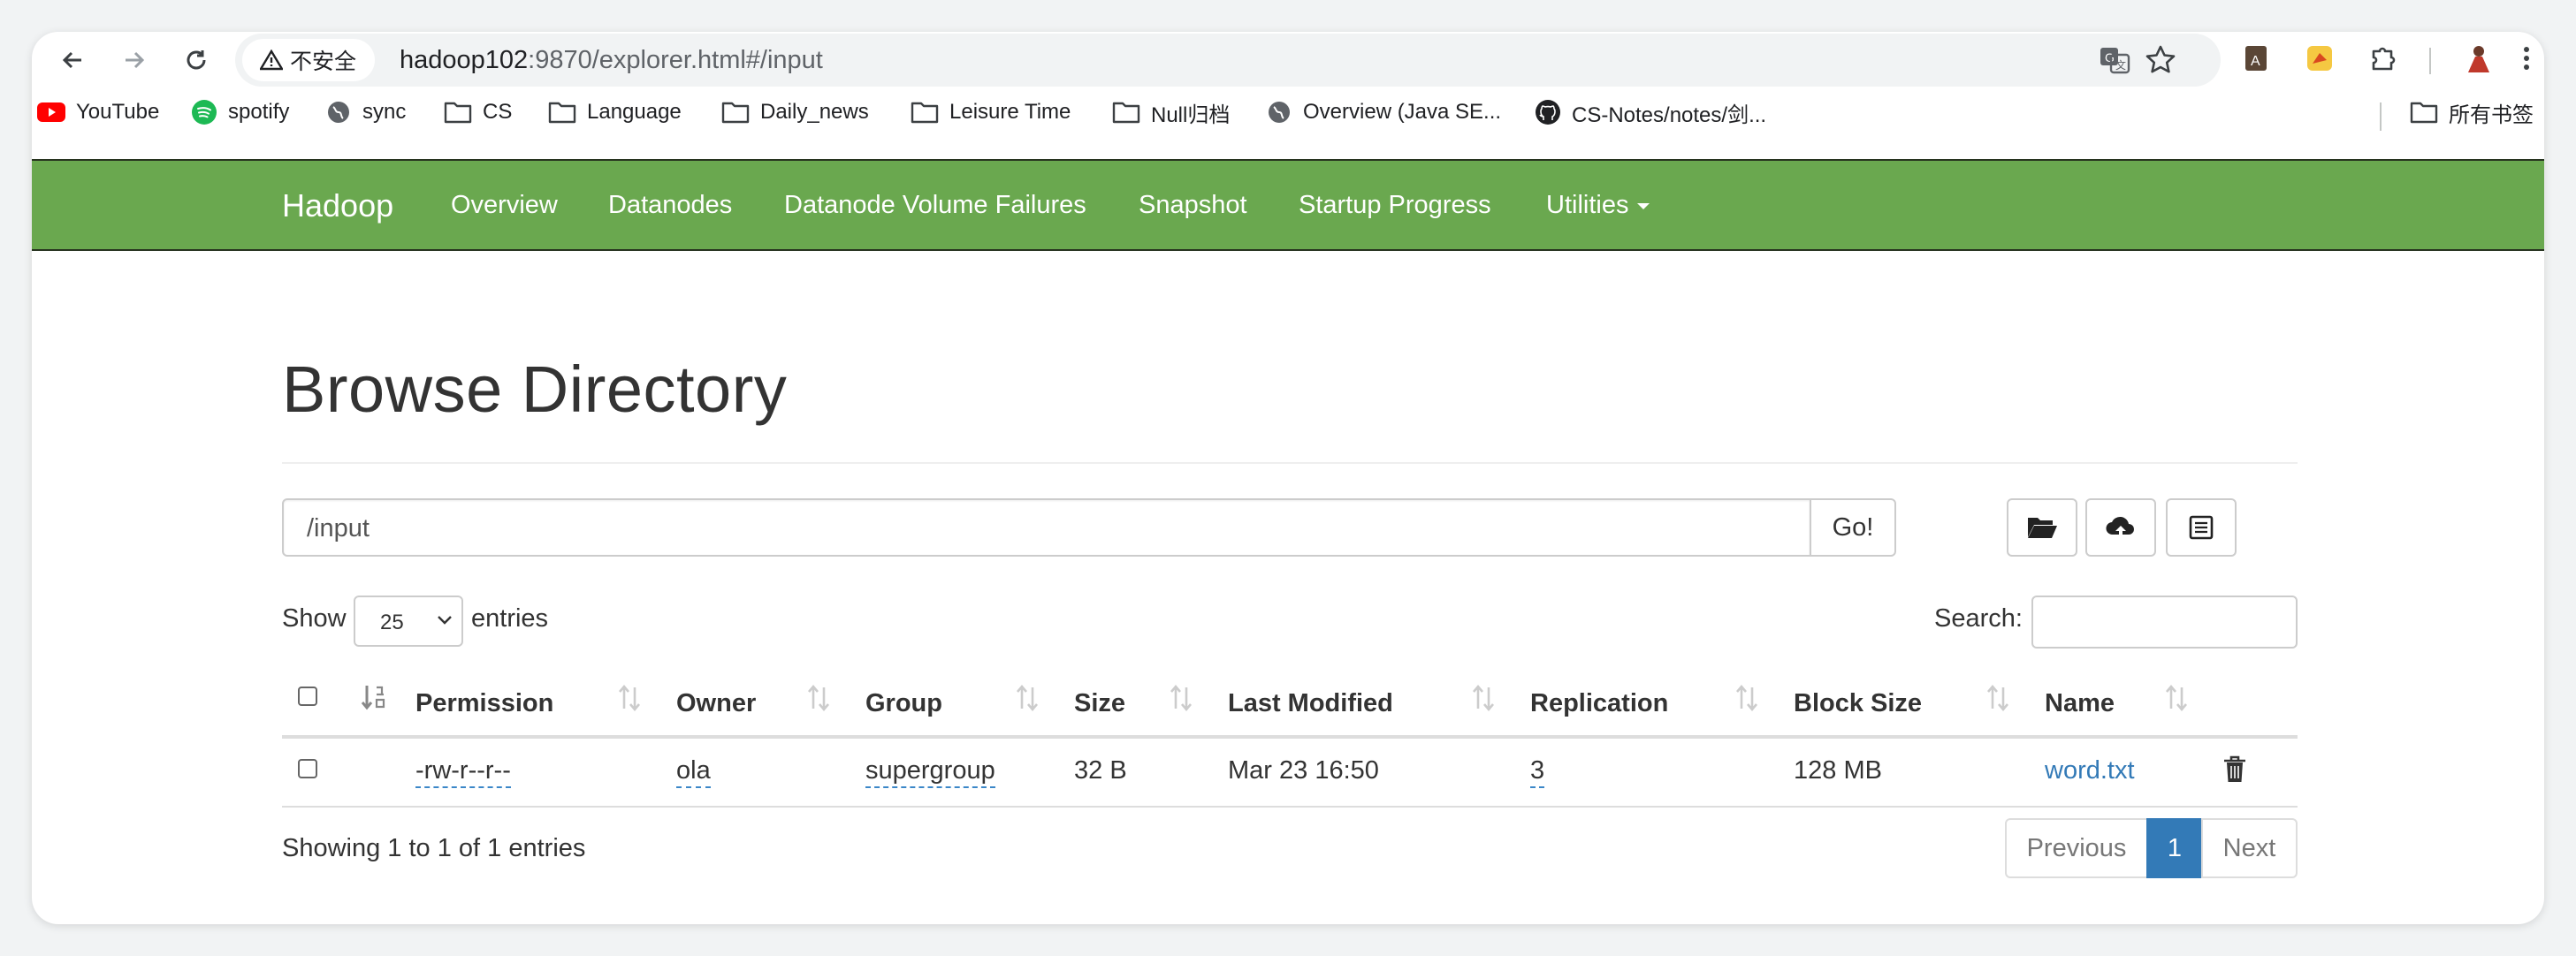  What do you see at coordinates (1310, 703) in the screenshot?
I see `column-header-last-modified: Last Modified` at bounding box center [1310, 703].